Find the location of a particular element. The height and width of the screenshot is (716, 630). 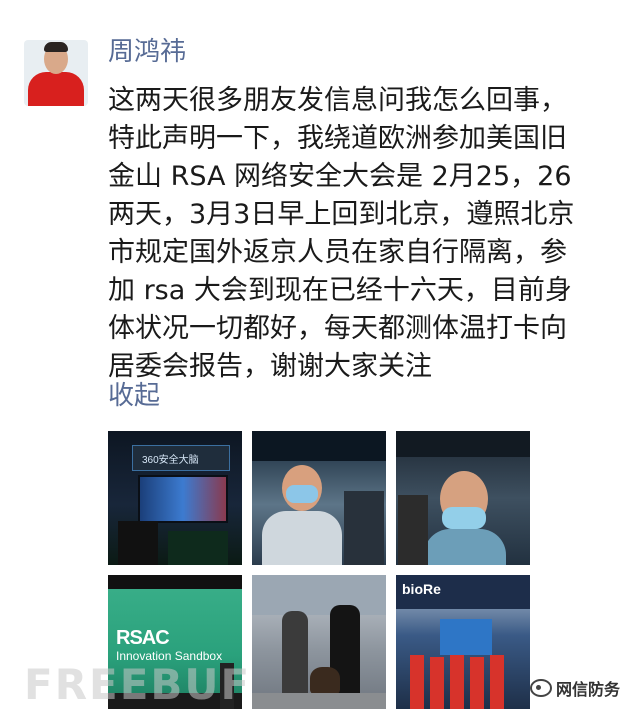

post-text-line: 体状况一切都好，每天都测体温打卡向 is located at coordinates (337, 328).